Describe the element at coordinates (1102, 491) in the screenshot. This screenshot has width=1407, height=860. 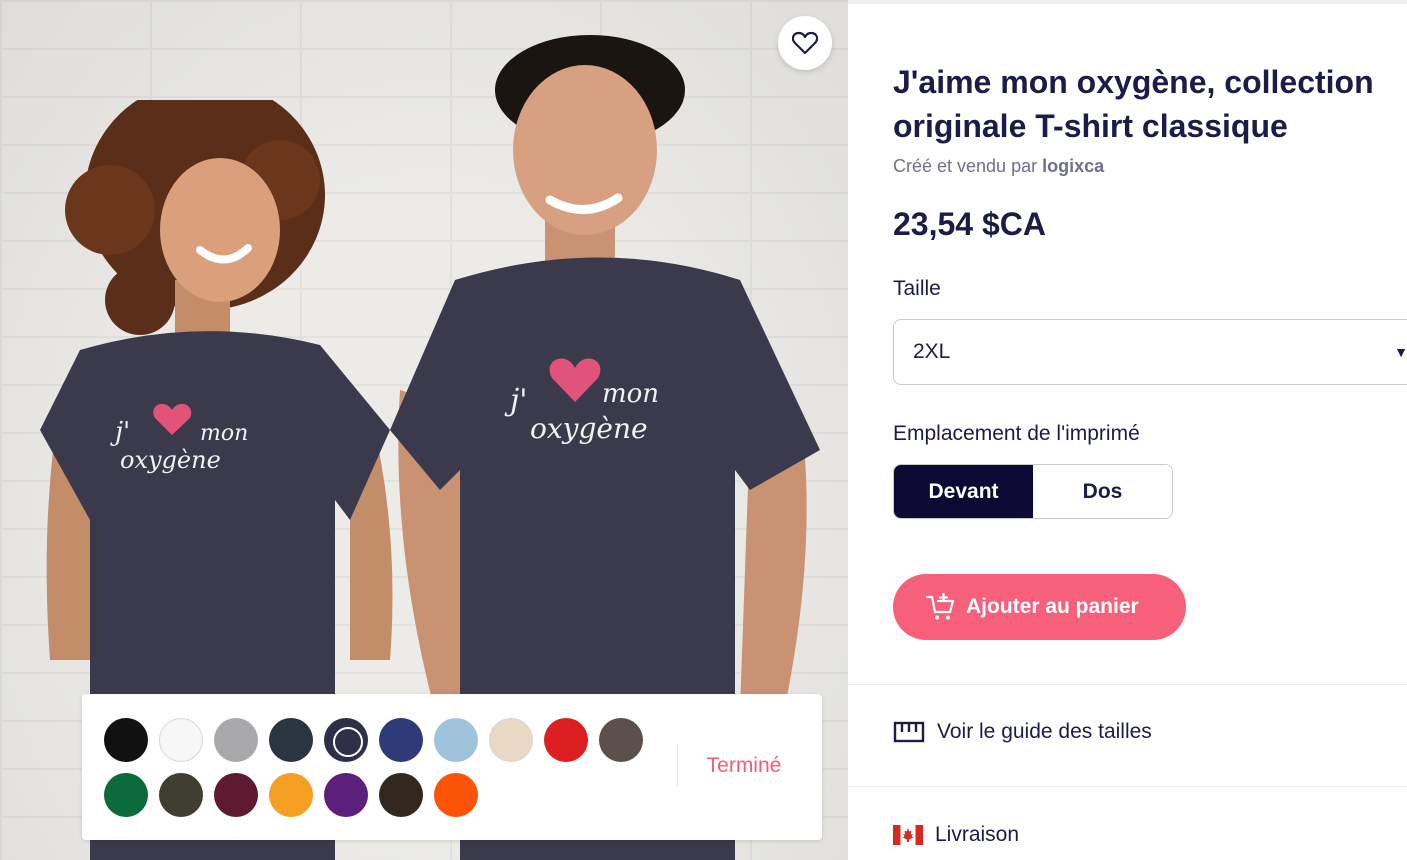
I see `placement-option-back: Dos` at that location.